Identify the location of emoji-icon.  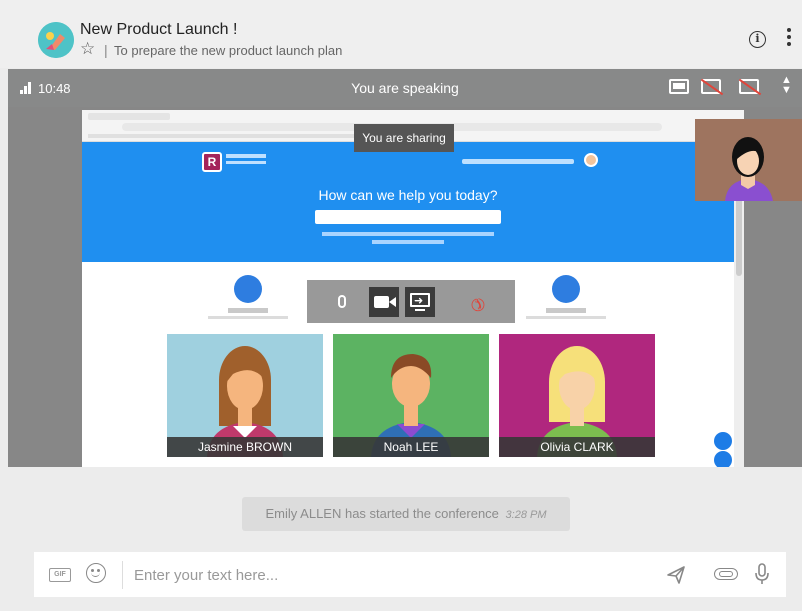
(96, 573).